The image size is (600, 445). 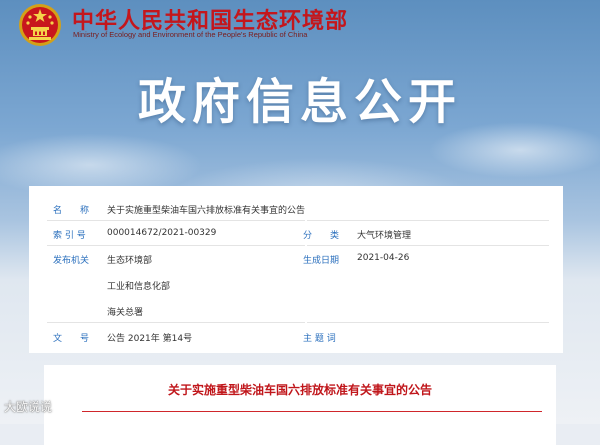 What do you see at coordinates (69, 236) in the screenshot?
I see `index-label: 索 引 号` at bounding box center [69, 236].